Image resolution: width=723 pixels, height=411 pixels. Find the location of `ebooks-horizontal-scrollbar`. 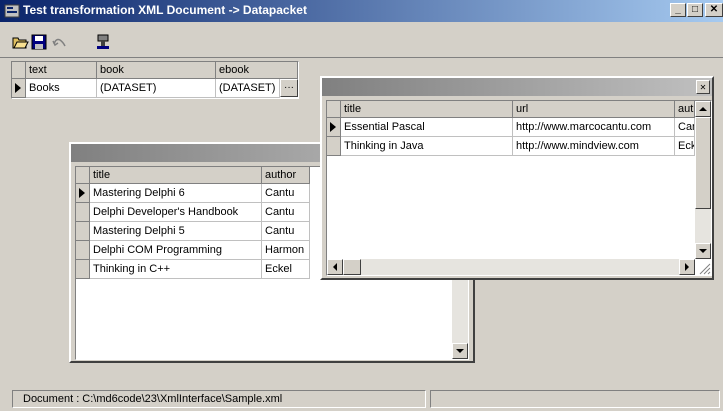

ebooks-horizontal-scrollbar is located at coordinates (511, 267).